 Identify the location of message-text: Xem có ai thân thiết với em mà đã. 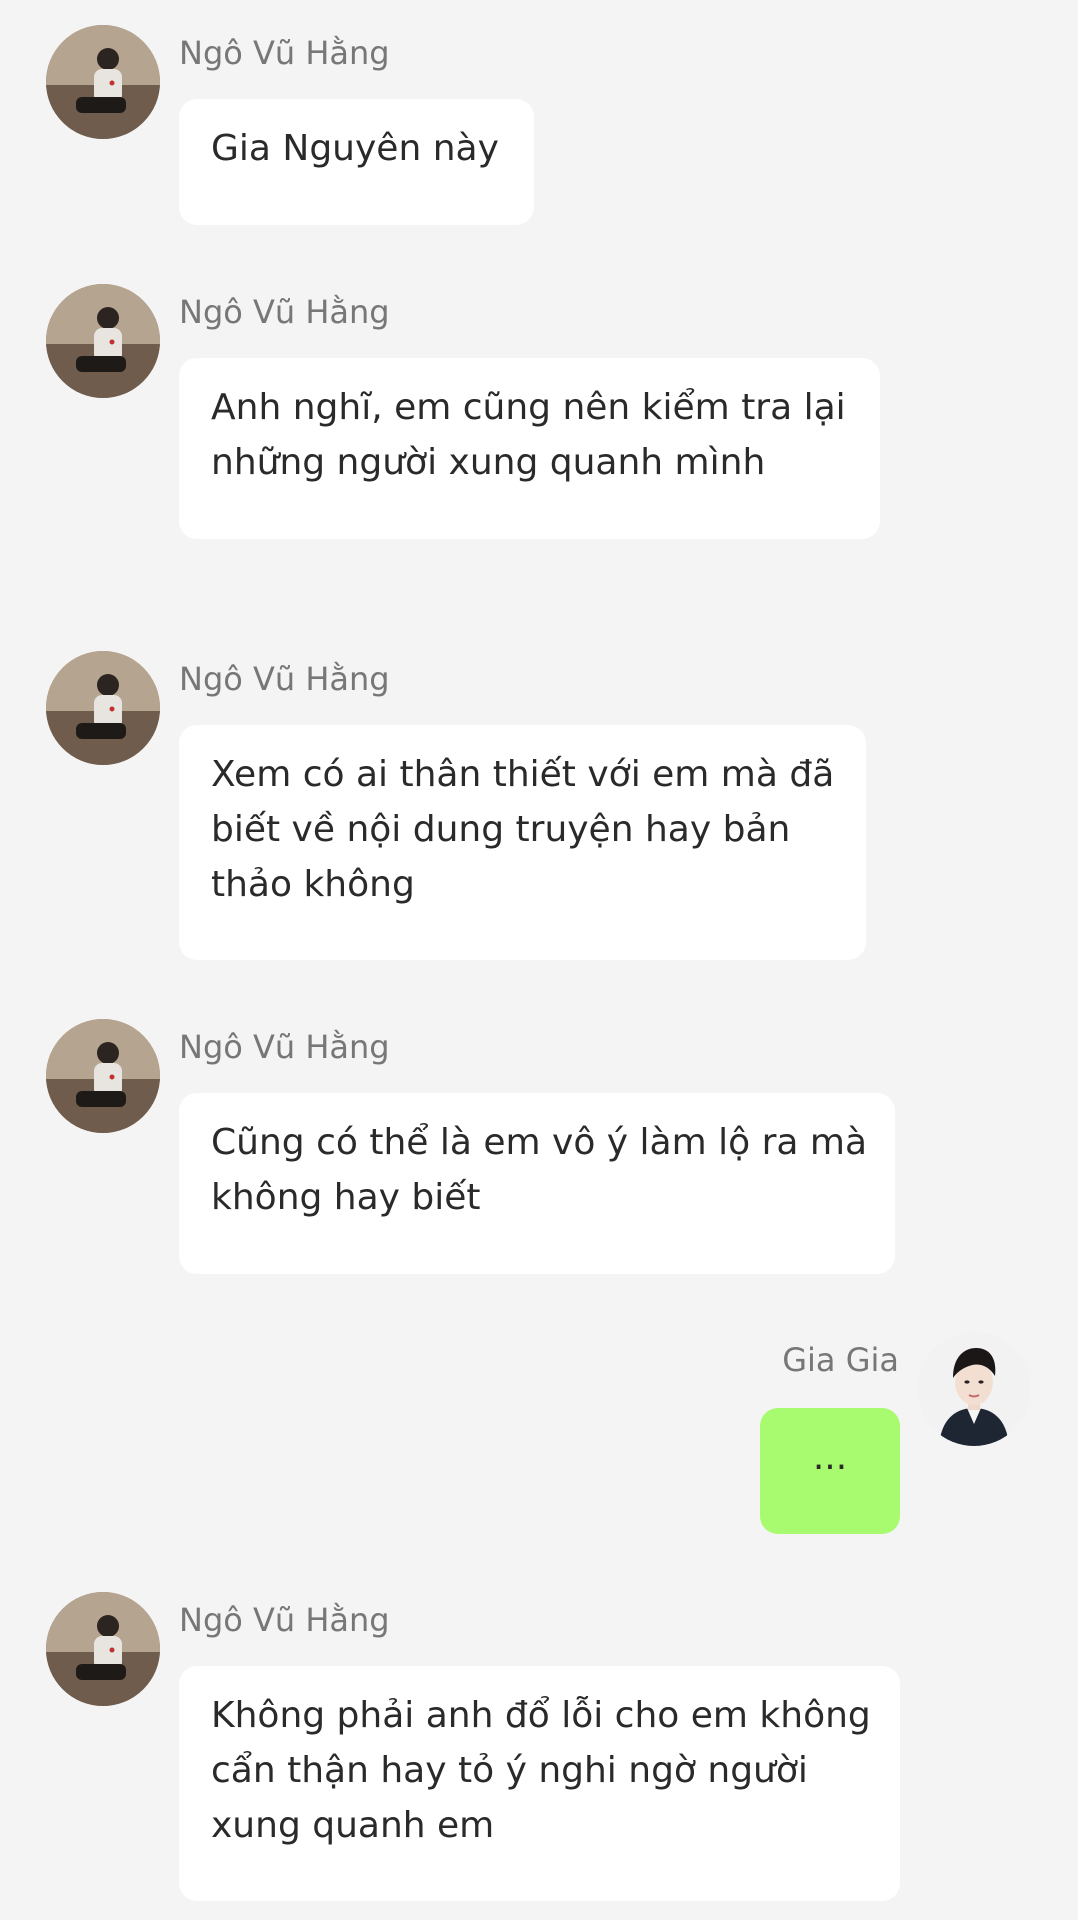
(523, 774).